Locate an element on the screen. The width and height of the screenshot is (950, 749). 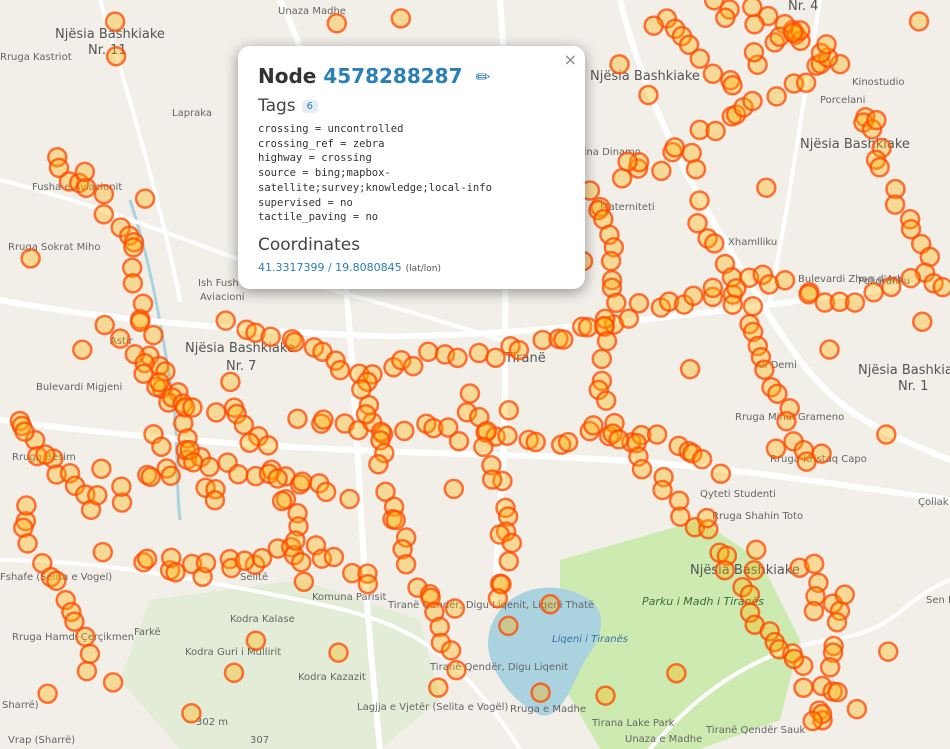
pencil-icon: ✏ is located at coordinates (482, 77).